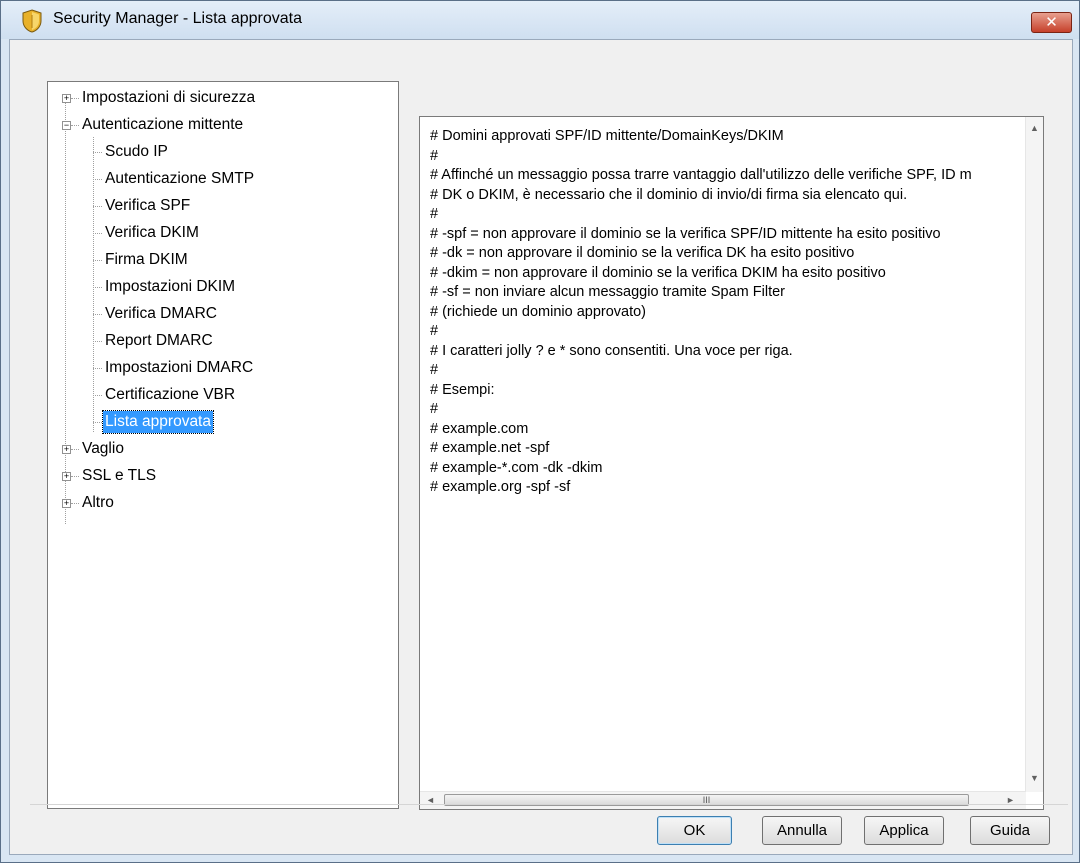 The height and width of the screenshot is (863, 1080). What do you see at coordinates (1034, 454) in the screenshot?
I see `vertical-scrollbar: ▲ ▼` at bounding box center [1034, 454].